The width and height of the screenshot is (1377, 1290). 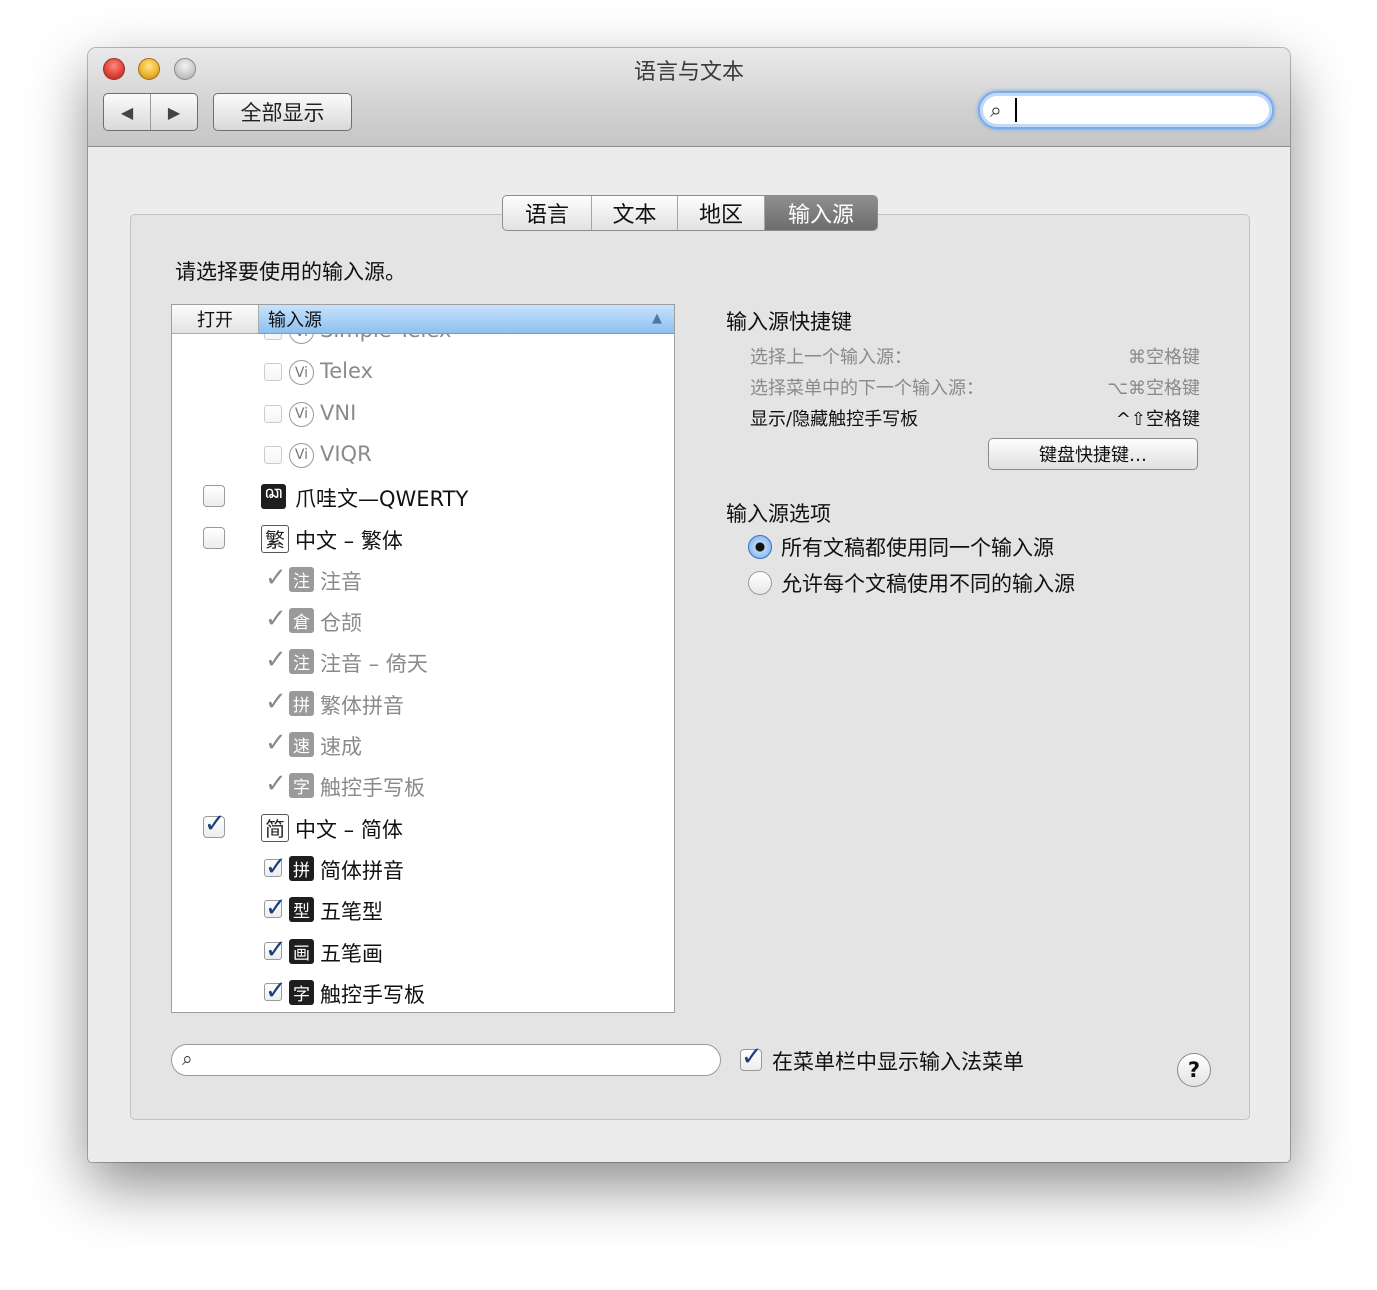 I want to click on list-row: Vi Simple Telex, so click(x=423, y=343).